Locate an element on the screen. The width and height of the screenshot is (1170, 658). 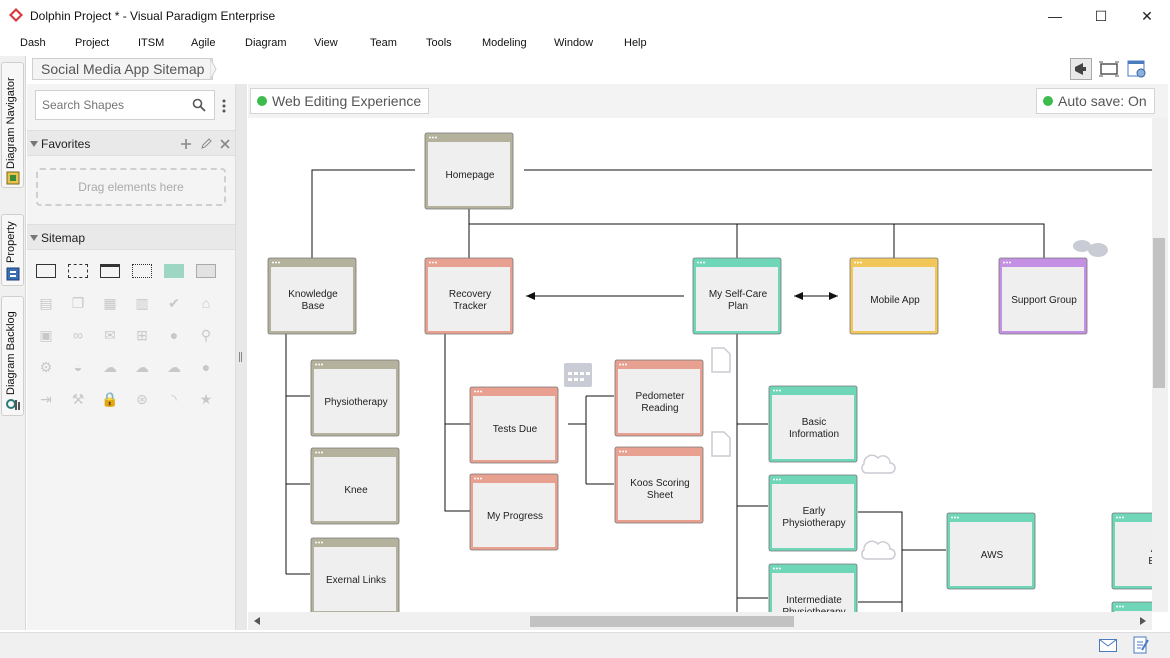
menu-diagram: Diagram is located at coordinates (266, 43).